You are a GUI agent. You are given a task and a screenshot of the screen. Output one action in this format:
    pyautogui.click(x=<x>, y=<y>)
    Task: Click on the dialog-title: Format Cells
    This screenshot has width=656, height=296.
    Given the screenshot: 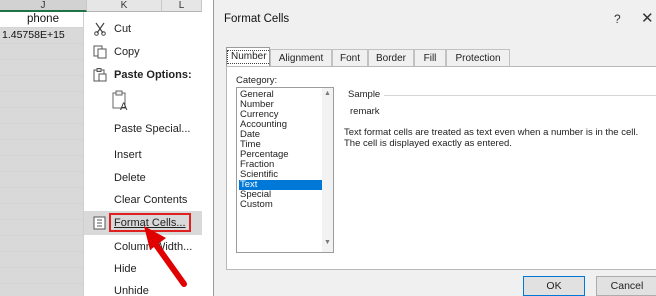 What is the action you would take?
    pyautogui.click(x=257, y=19)
    